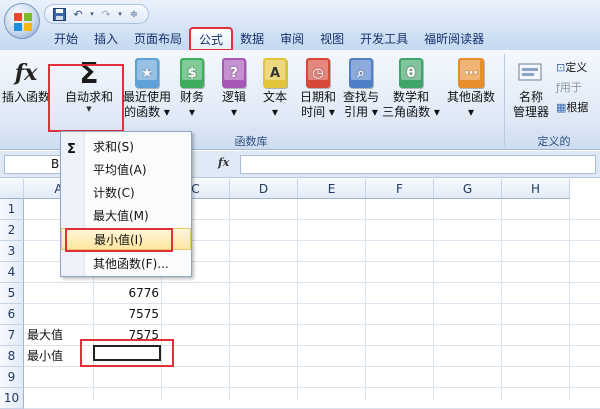 This screenshot has height=409, width=600. I want to click on more-label: 其他函数 ▾, so click(470, 104).